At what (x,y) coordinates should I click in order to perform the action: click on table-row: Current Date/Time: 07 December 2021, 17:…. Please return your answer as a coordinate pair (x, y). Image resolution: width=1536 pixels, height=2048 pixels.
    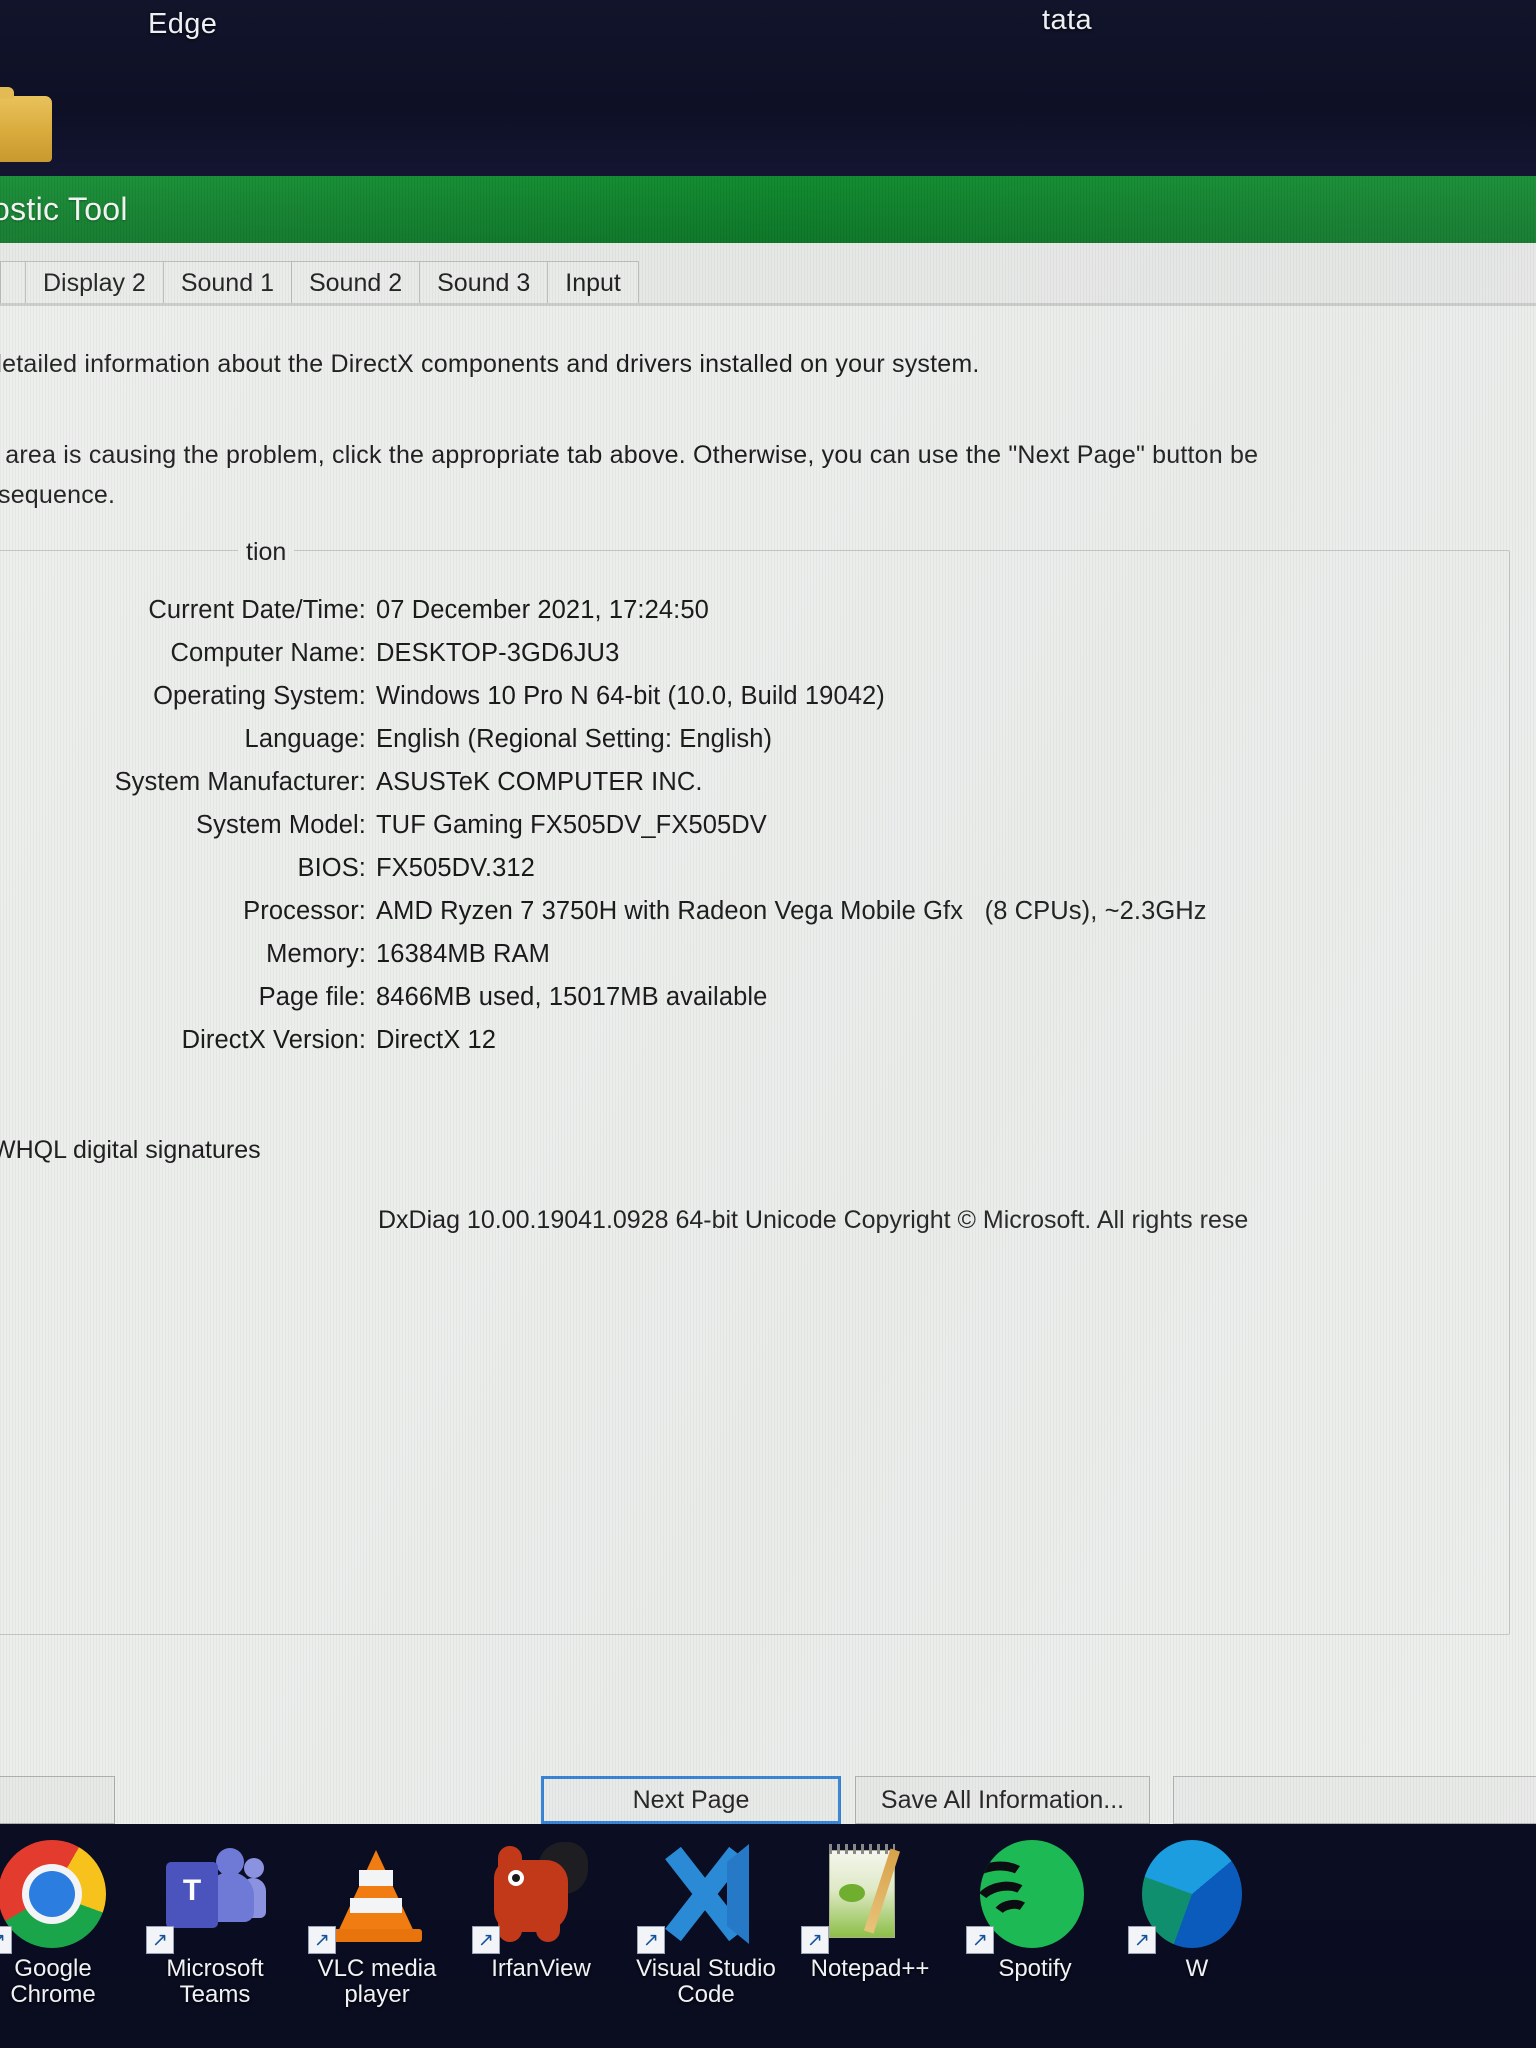
    Looking at the image, I should click on (768, 617).